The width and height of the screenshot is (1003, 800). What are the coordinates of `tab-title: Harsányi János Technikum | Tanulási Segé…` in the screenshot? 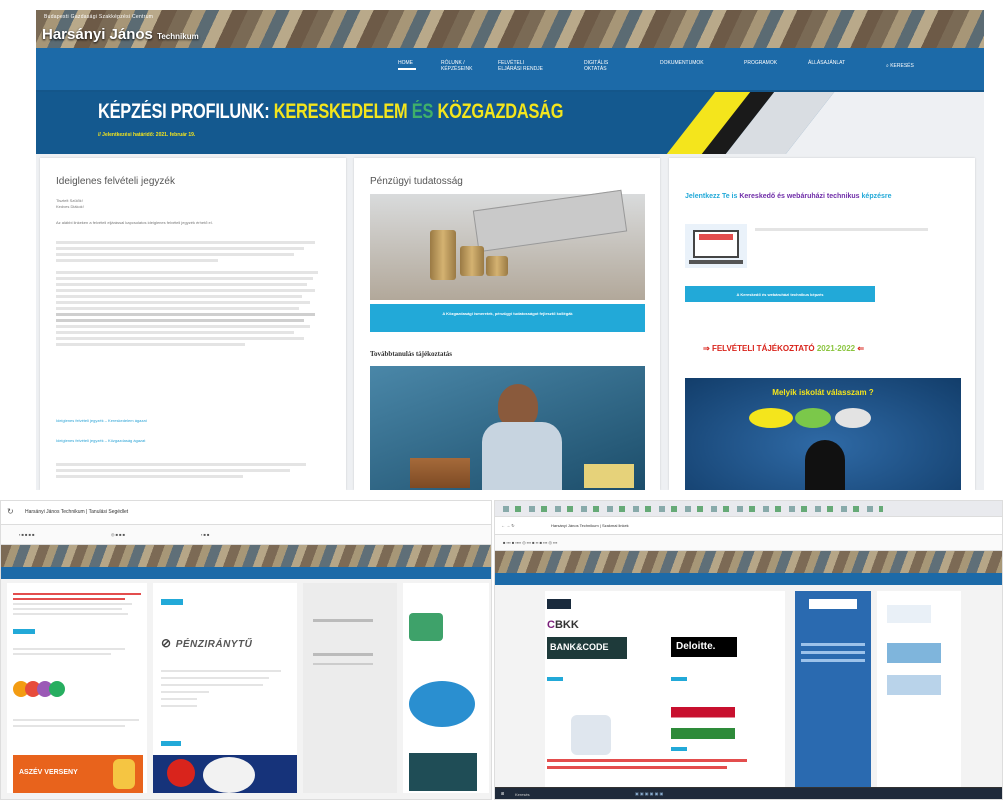 It's located at (76, 512).